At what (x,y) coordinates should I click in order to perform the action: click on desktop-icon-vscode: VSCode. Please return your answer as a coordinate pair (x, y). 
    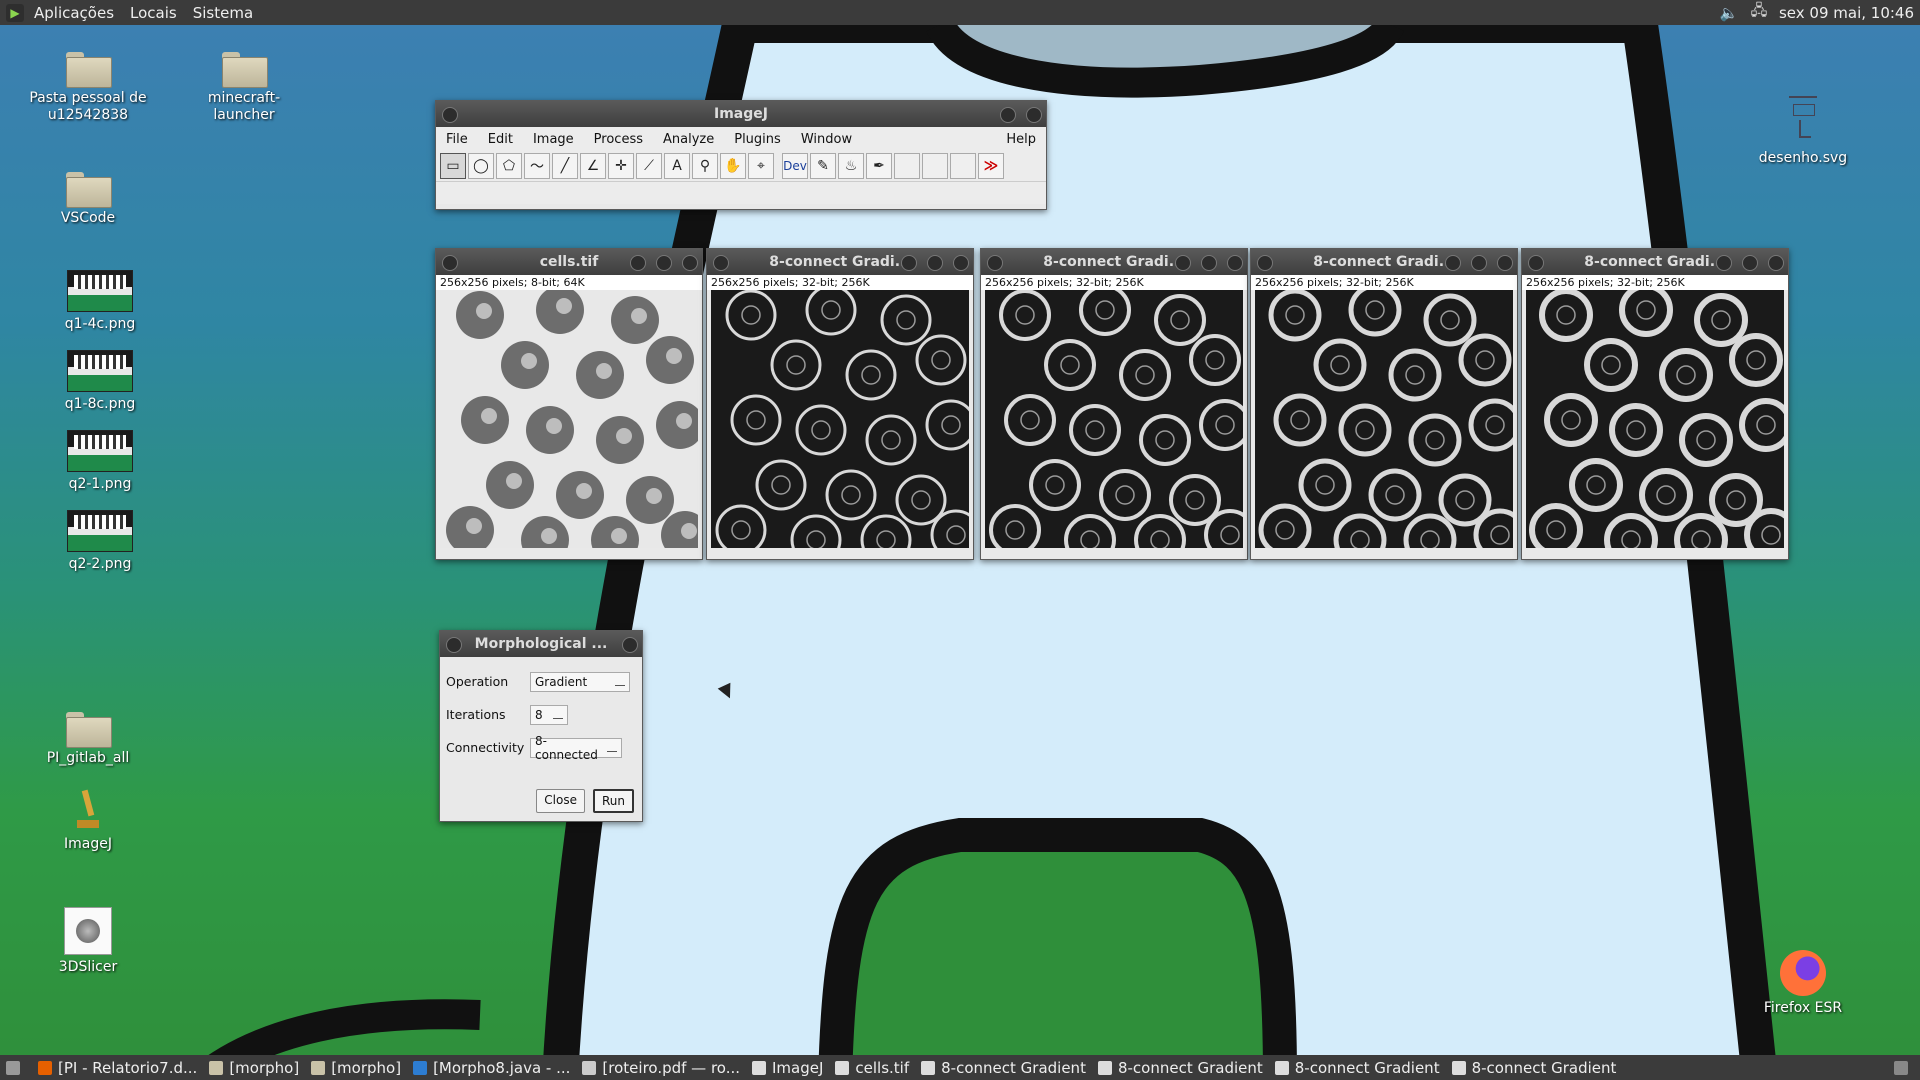
    Looking at the image, I should click on (88, 199).